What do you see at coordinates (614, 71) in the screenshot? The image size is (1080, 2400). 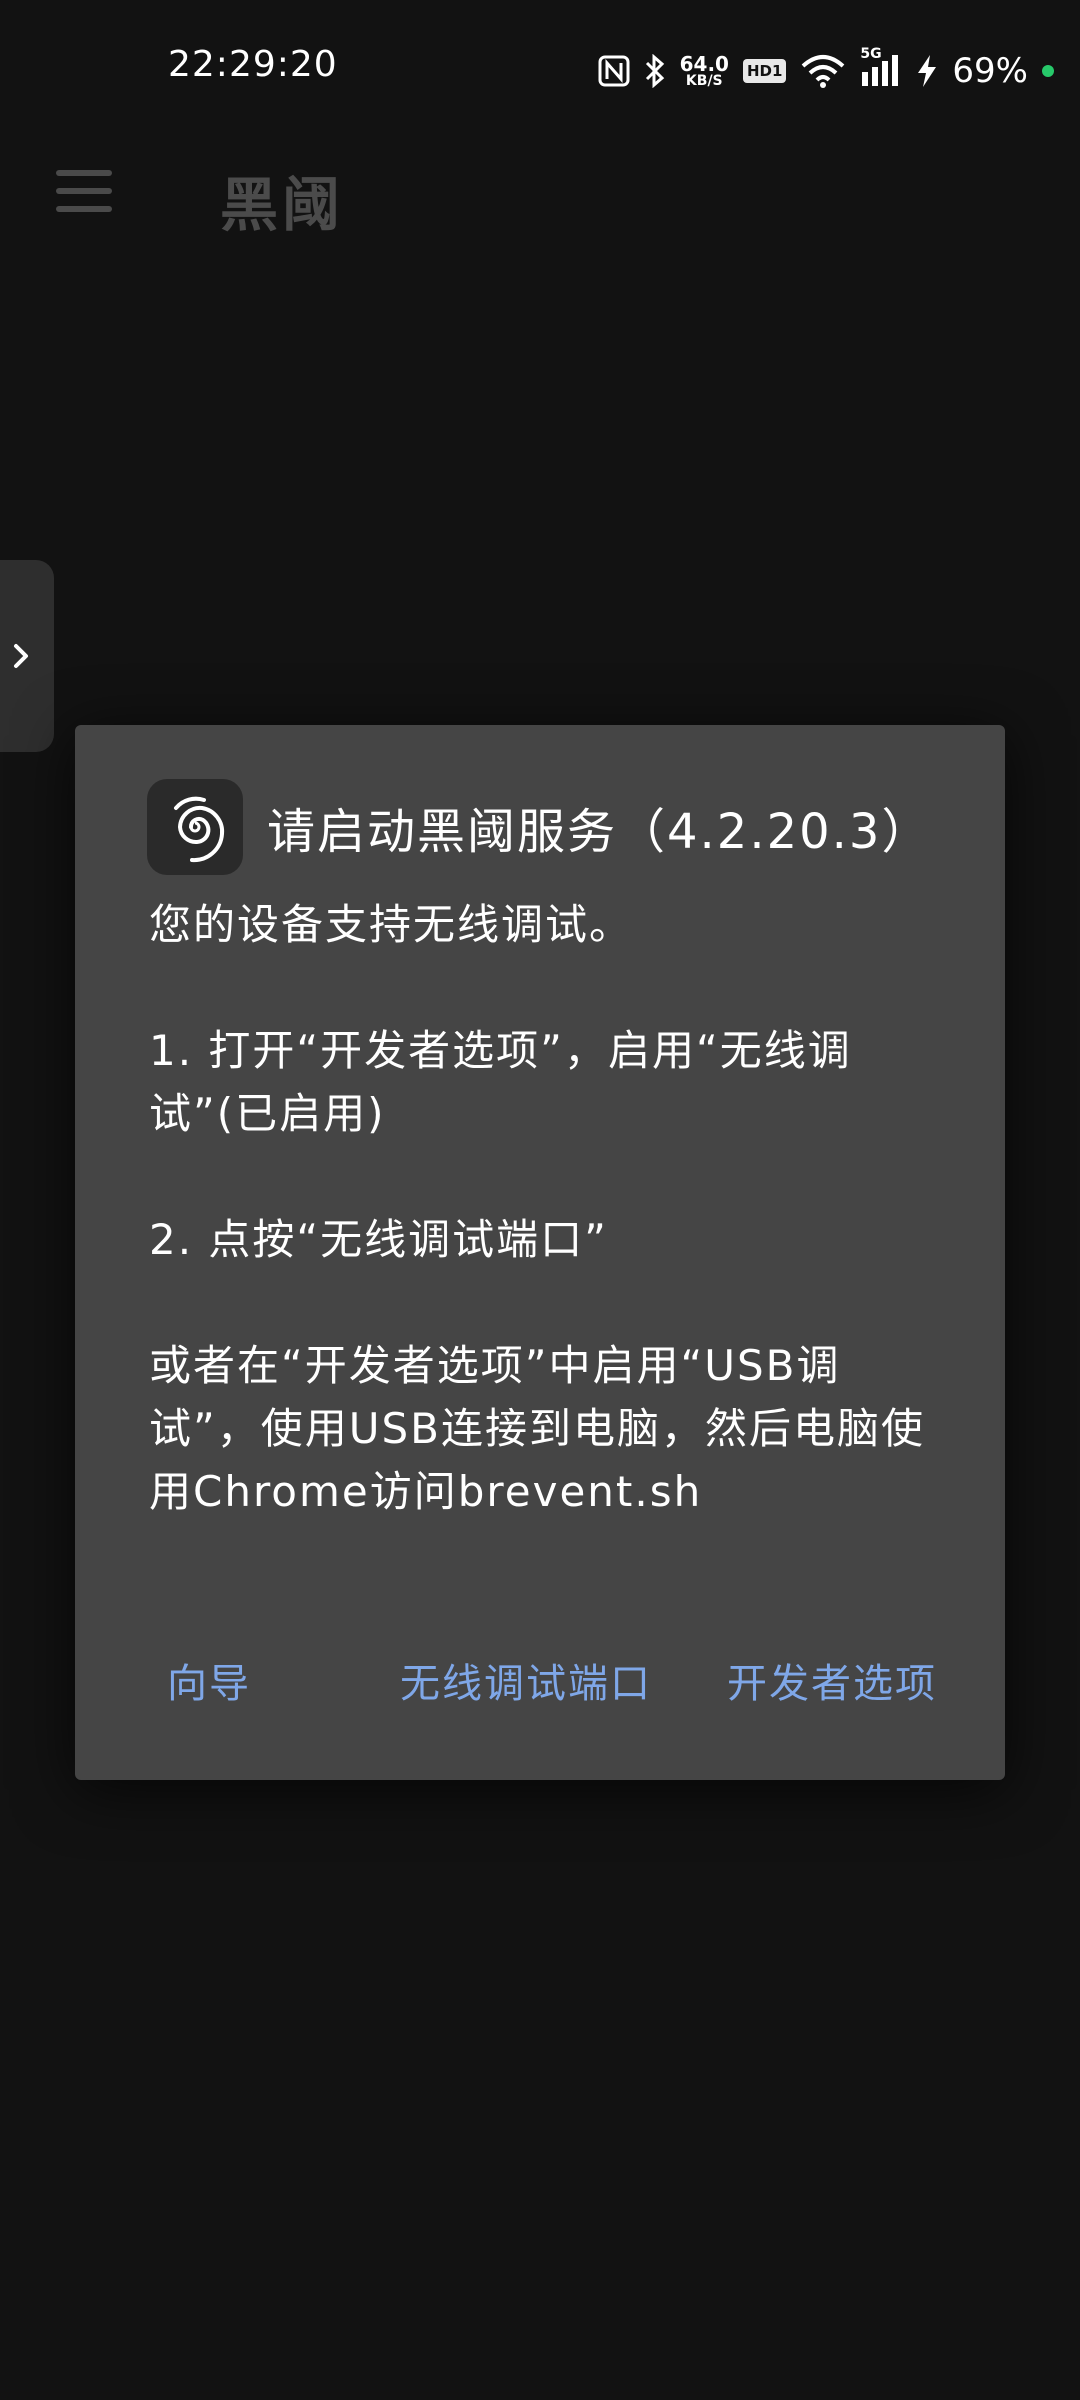 I see `nfc-icon` at bounding box center [614, 71].